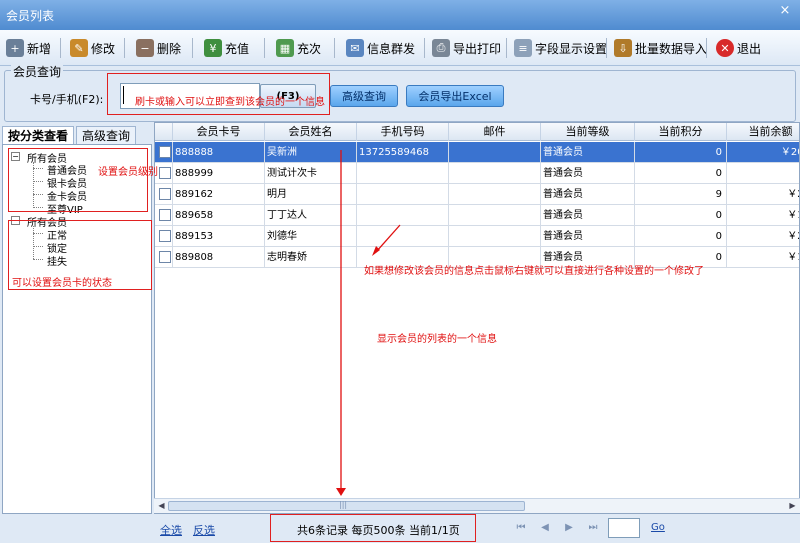  I want to click on recharge-times-button: ▦ 充次, so click(298, 48).